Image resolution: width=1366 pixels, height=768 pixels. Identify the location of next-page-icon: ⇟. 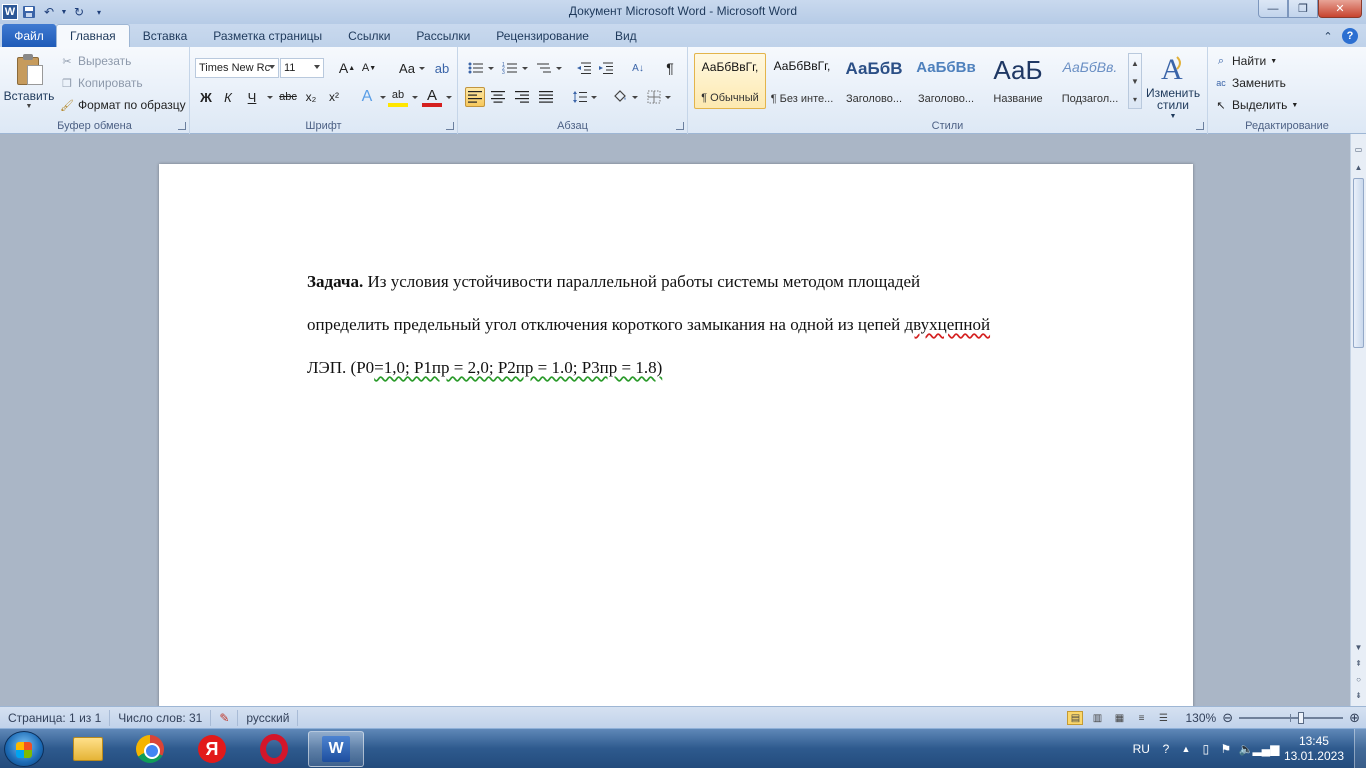
(1358, 695).